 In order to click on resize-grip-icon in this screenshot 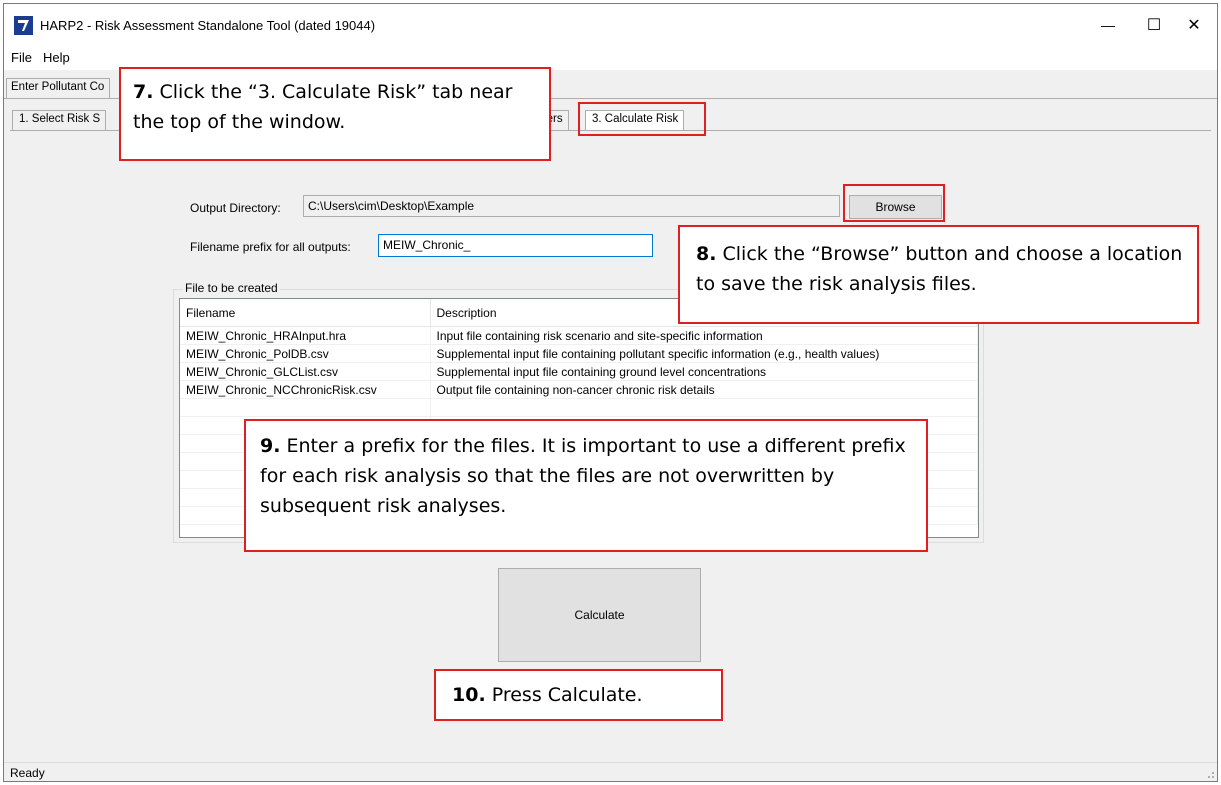, I will do `click(1209, 773)`.